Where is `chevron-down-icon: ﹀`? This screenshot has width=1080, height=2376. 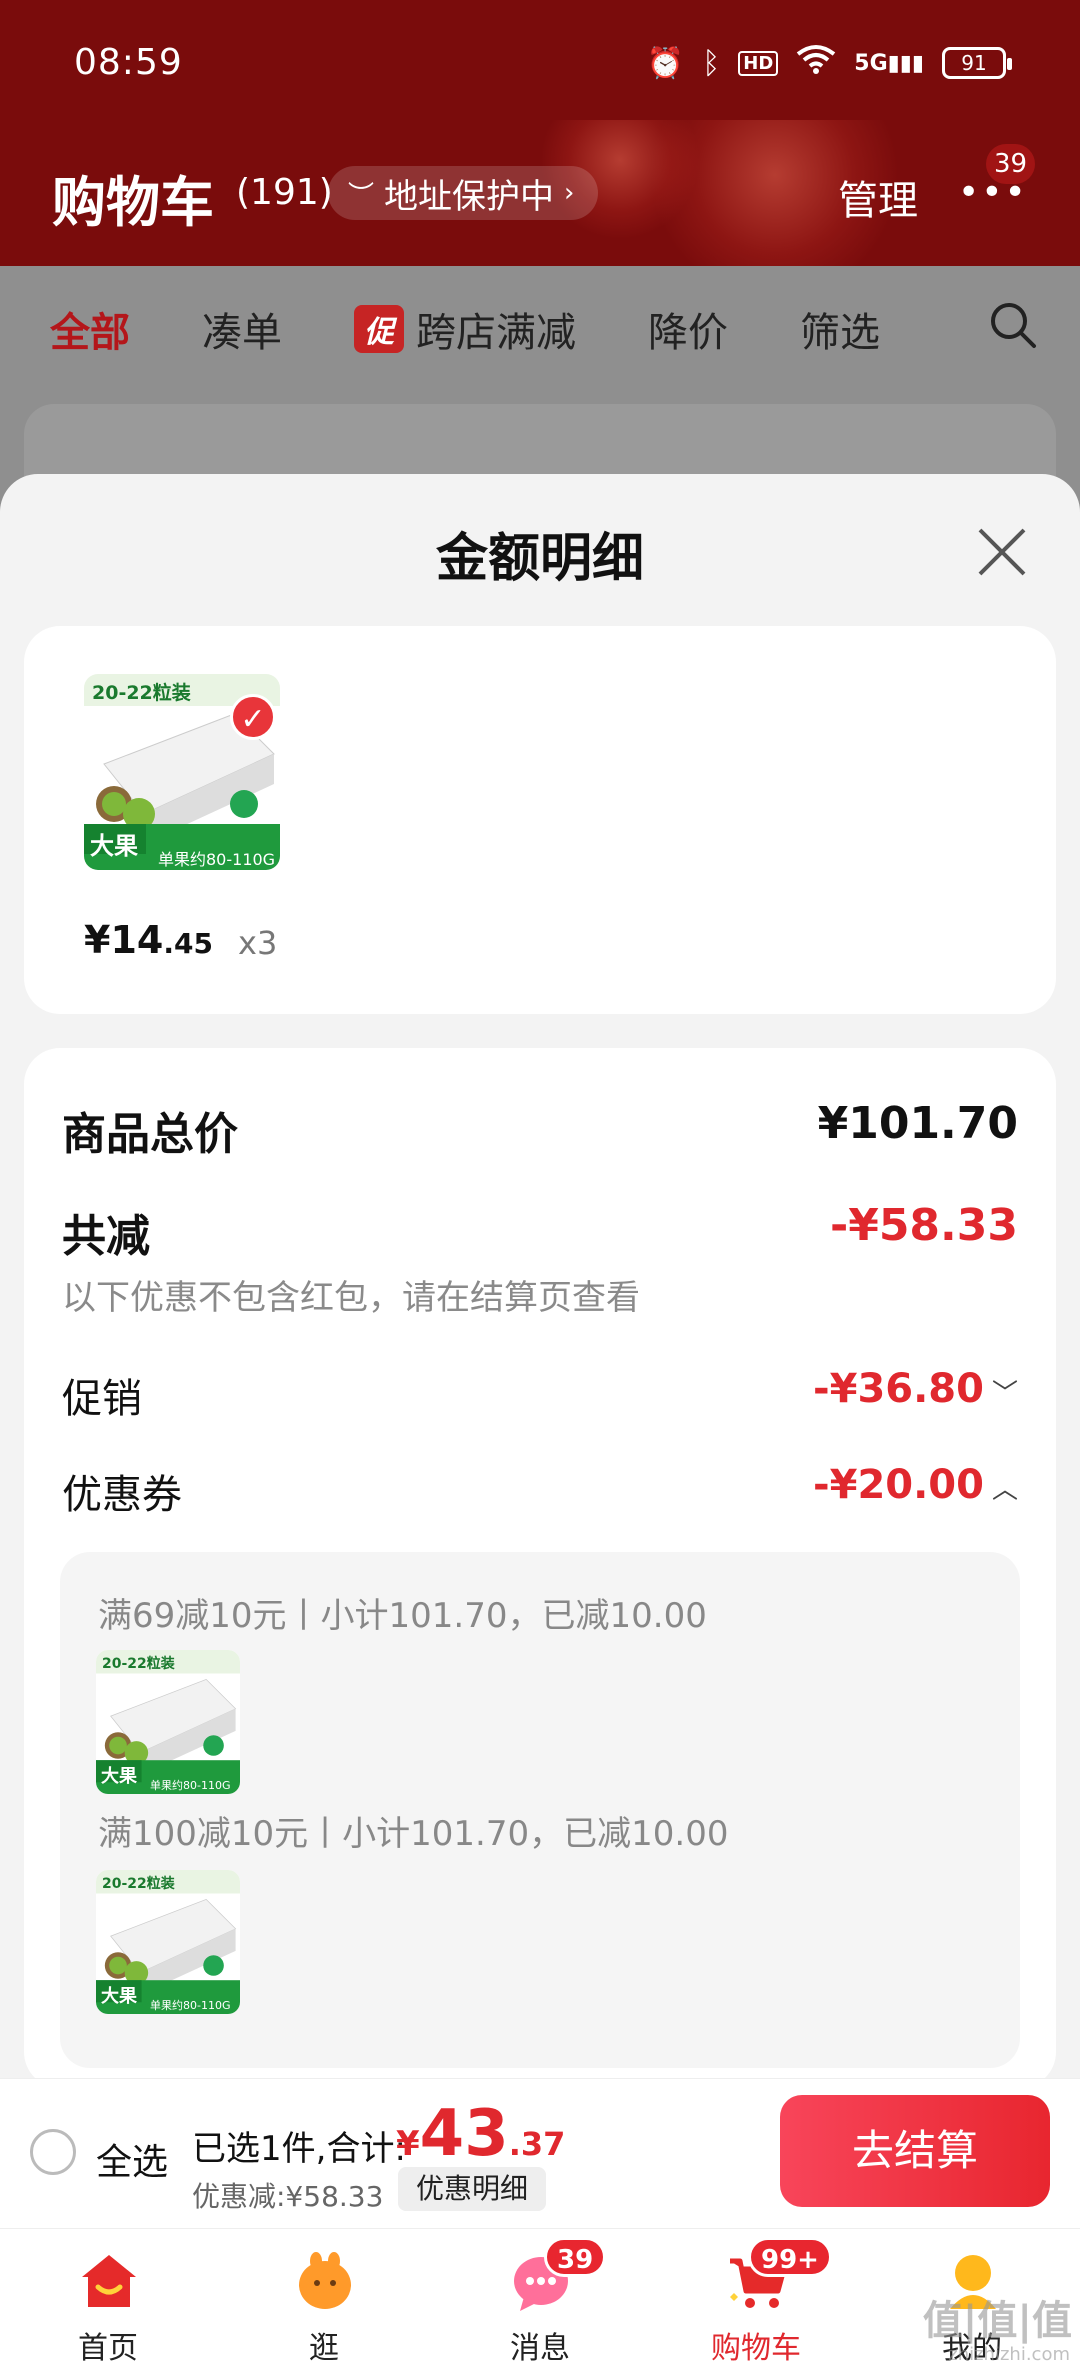
chevron-down-icon: ﹀ is located at coordinates (1004, 1394).